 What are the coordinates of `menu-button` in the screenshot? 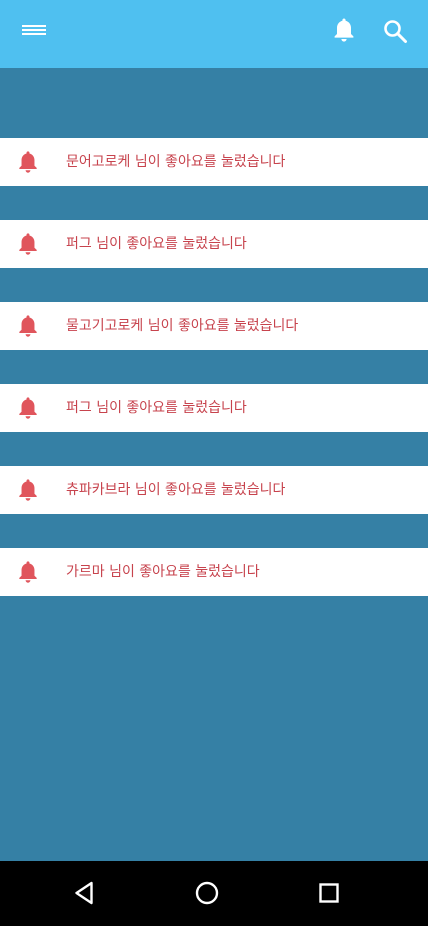 It's located at (34, 30).